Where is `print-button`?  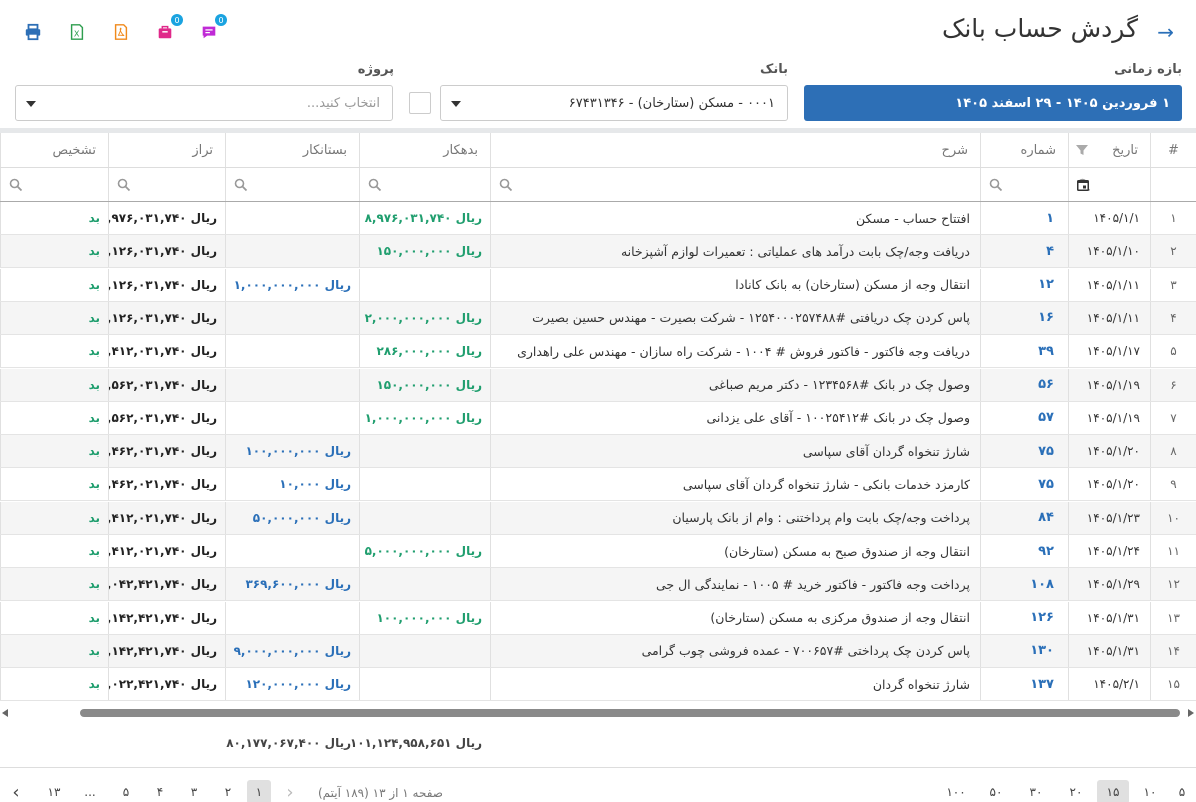
print-button is located at coordinates (33, 32).